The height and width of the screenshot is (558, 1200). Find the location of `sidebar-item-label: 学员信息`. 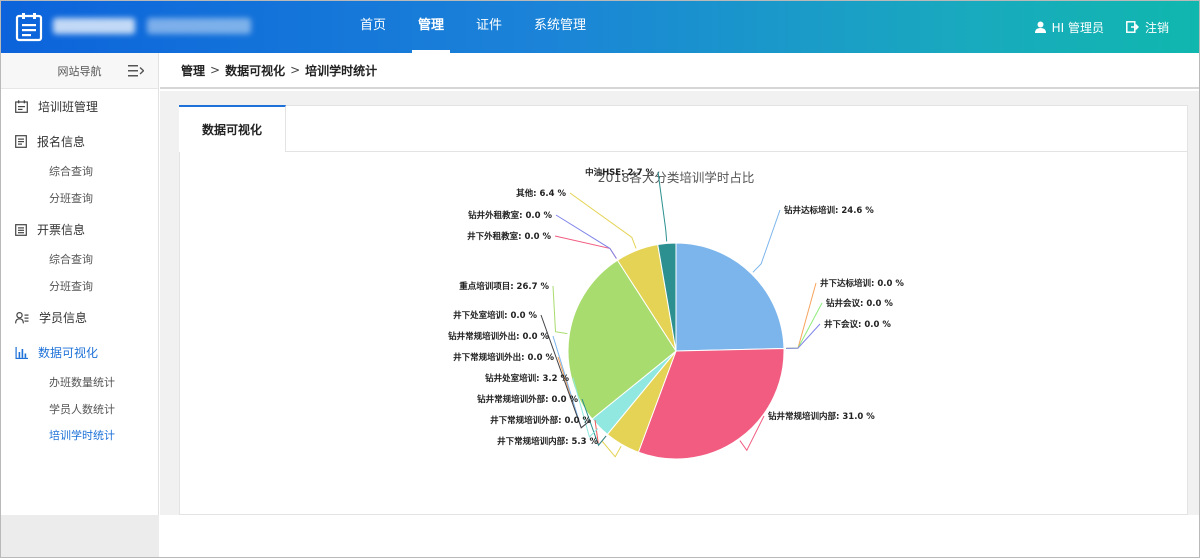

sidebar-item-label: 学员信息 is located at coordinates (63, 318).